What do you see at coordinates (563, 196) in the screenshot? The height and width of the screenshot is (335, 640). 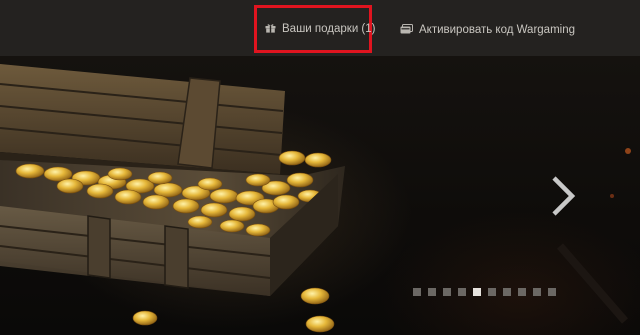 I see `next-slide-button` at bounding box center [563, 196].